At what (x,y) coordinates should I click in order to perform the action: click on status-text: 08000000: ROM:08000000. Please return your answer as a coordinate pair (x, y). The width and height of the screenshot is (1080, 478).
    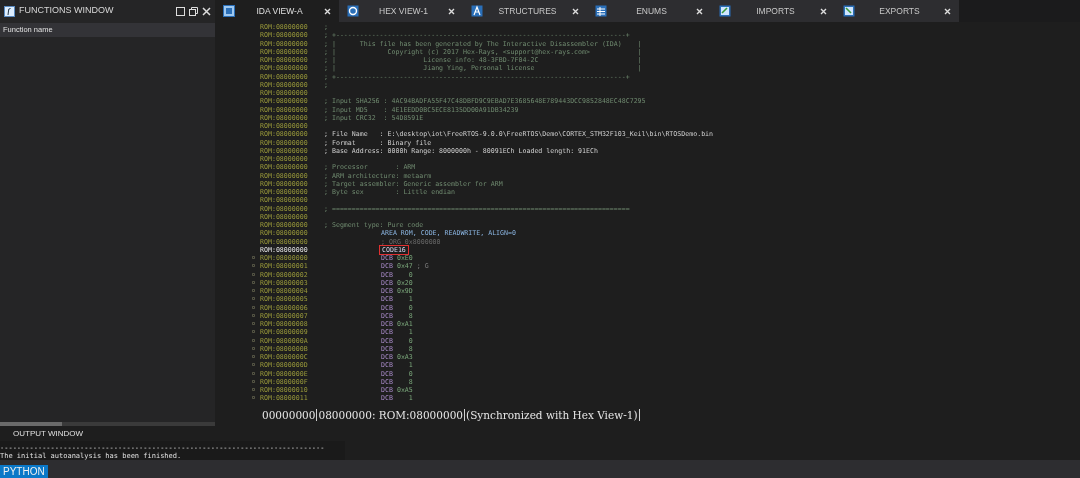
    Looking at the image, I should click on (391, 415).